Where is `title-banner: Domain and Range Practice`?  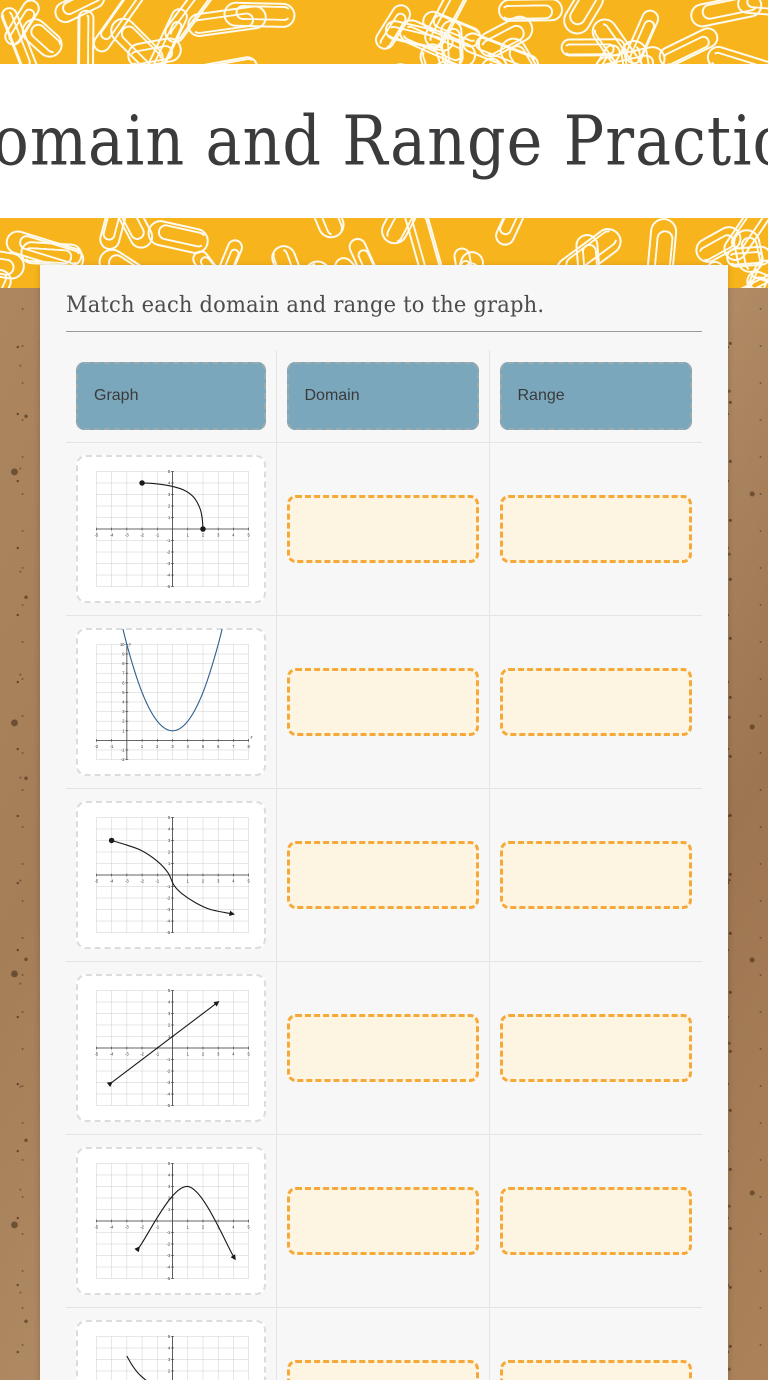 title-banner: Domain and Range Practice is located at coordinates (384, 141).